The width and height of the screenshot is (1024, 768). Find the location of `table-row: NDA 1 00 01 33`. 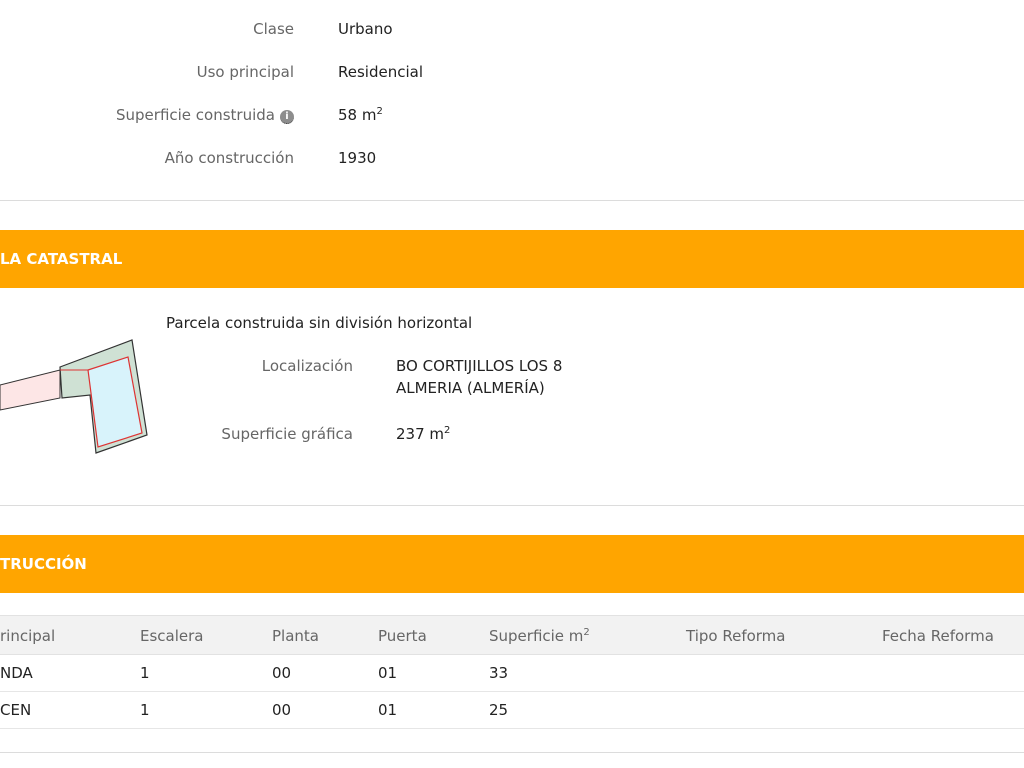

table-row: NDA 1 00 01 33 is located at coordinates (512, 673).